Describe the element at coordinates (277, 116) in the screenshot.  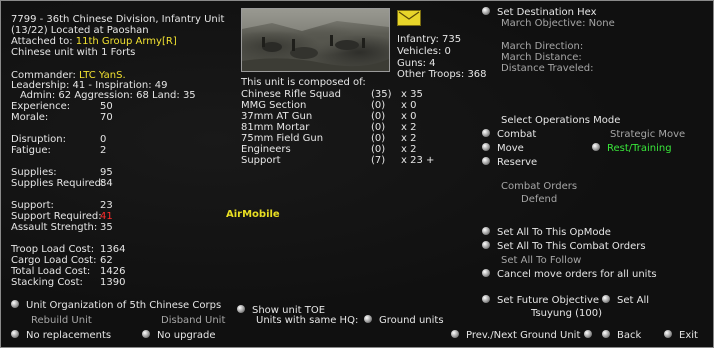
I see `device-name: 37mm AT Gun` at that location.